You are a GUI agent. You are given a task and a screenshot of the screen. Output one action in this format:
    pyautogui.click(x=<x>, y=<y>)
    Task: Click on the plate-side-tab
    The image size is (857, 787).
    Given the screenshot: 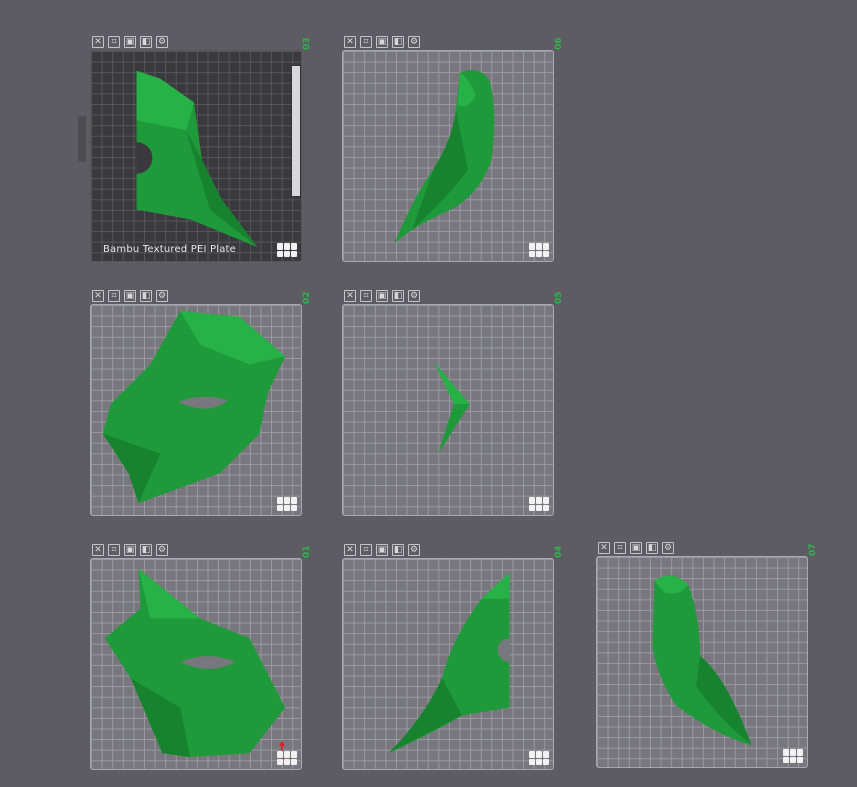 What is the action you would take?
    pyautogui.click(x=82, y=139)
    